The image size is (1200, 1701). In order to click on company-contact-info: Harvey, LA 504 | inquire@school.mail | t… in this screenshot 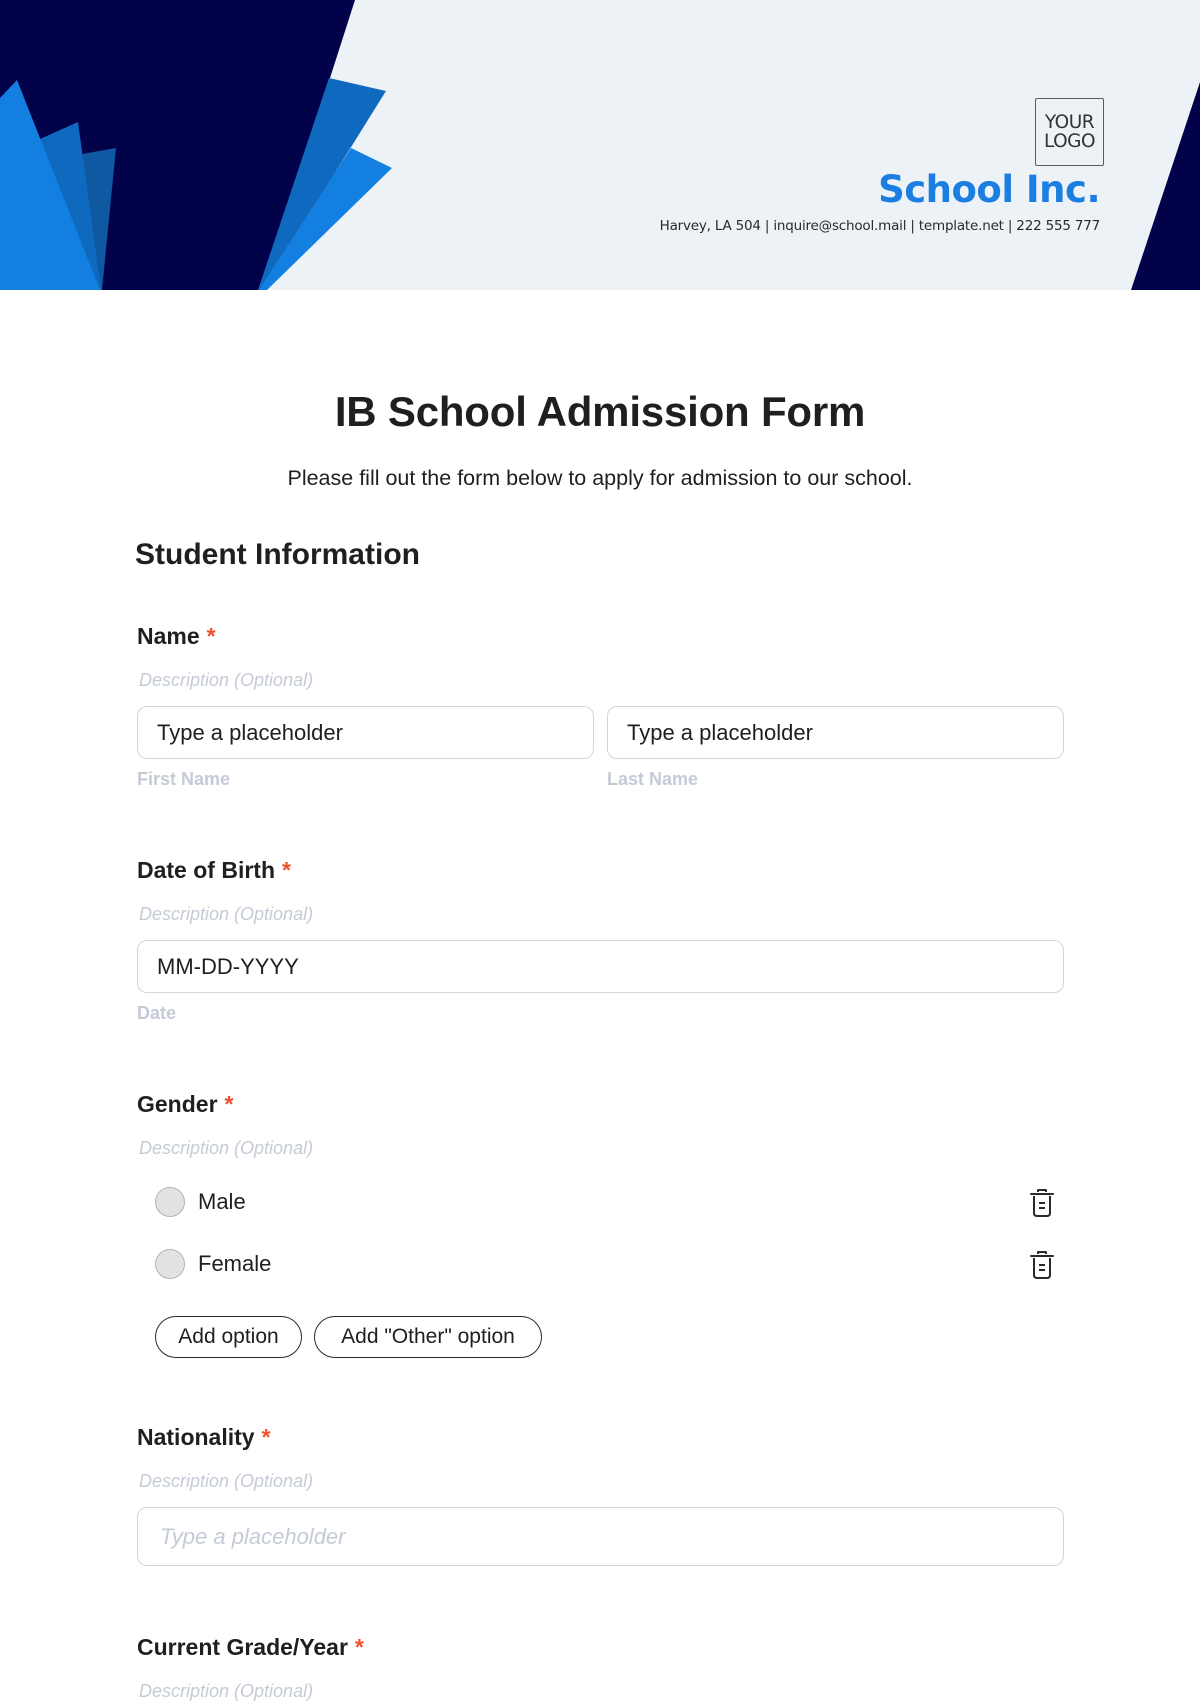, I will do `click(880, 226)`.